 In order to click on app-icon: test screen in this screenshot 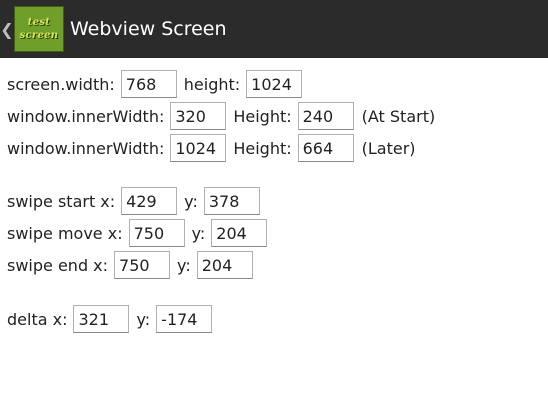, I will do `click(39, 29)`.